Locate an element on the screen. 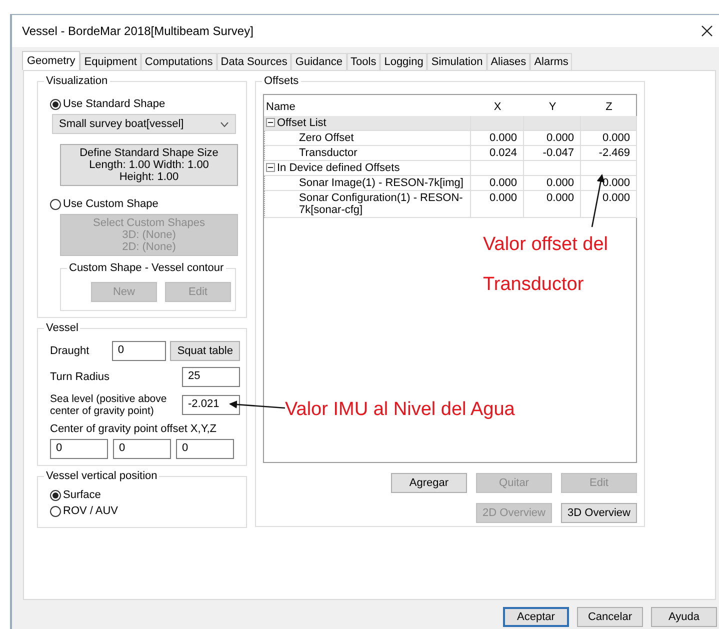 The height and width of the screenshot is (629, 719). field-label: Draught is located at coordinates (70, 351).